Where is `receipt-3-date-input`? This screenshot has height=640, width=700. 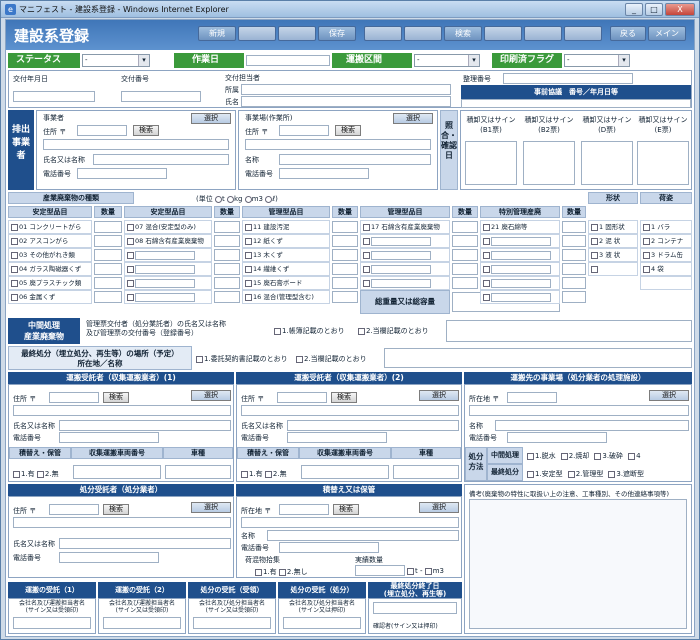 receipt-3-date-input is located at coordinates (232, 623).